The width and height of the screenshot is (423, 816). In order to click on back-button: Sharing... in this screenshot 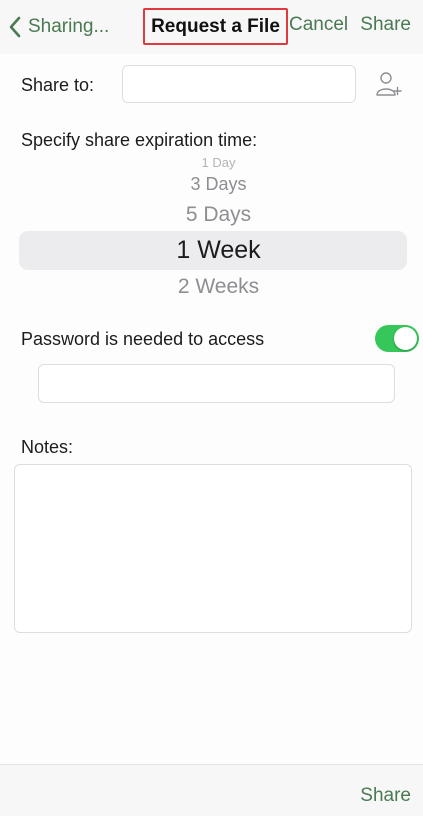, I will do `click(58, 27)`.